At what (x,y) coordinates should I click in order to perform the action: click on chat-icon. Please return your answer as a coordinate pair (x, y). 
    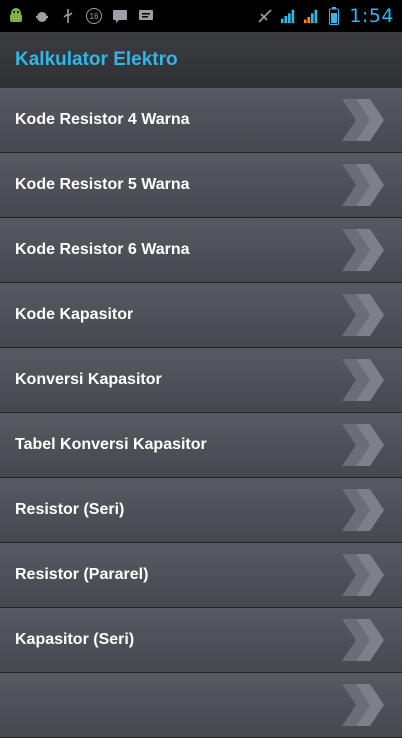
    Looking at the image, I should click on (146, 16).